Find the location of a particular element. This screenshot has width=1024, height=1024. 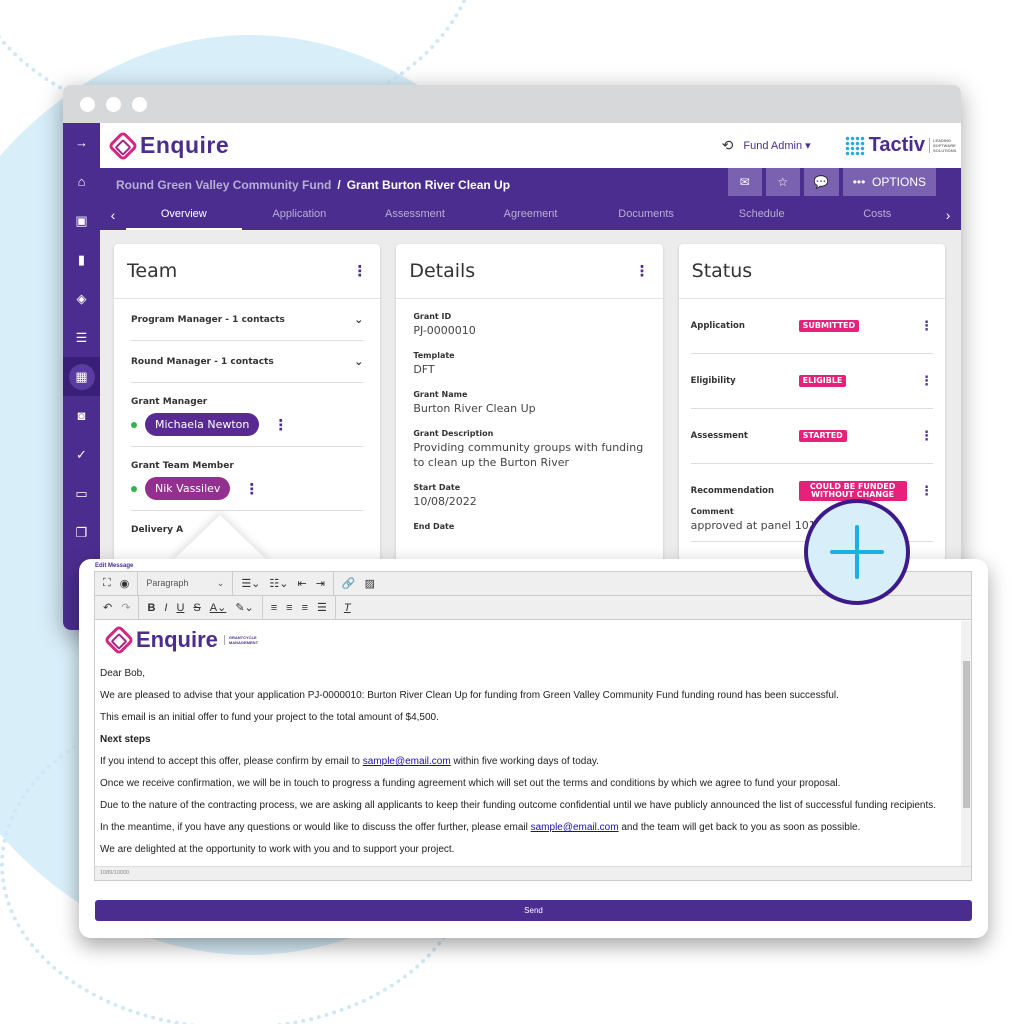

add-button is located at coordinates (857, 552).